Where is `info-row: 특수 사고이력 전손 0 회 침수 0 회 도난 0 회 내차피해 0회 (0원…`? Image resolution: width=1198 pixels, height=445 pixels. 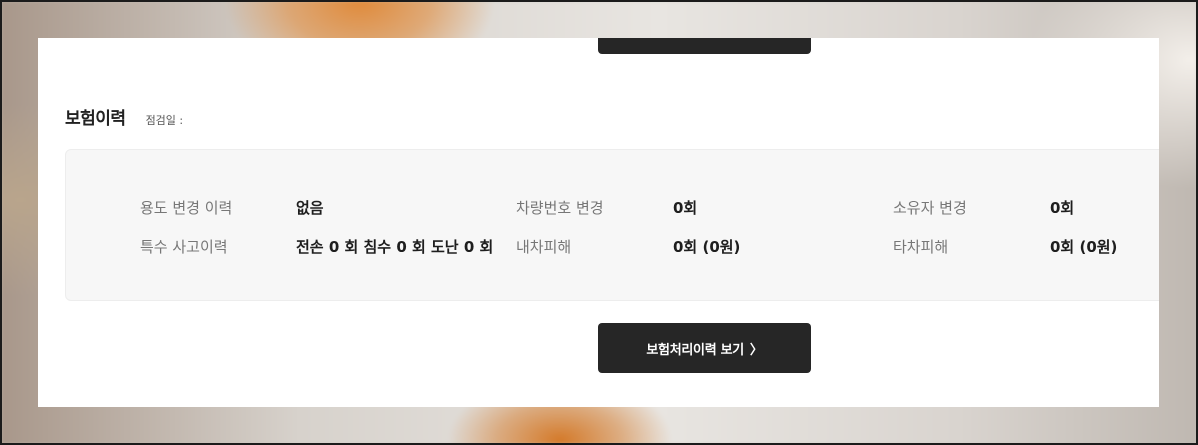
info-row: 특수 사고이력 전손 0 회 침수 0 회 도난 0 회 내차피해 0회 (0원… is located at coordinates (612, 247).